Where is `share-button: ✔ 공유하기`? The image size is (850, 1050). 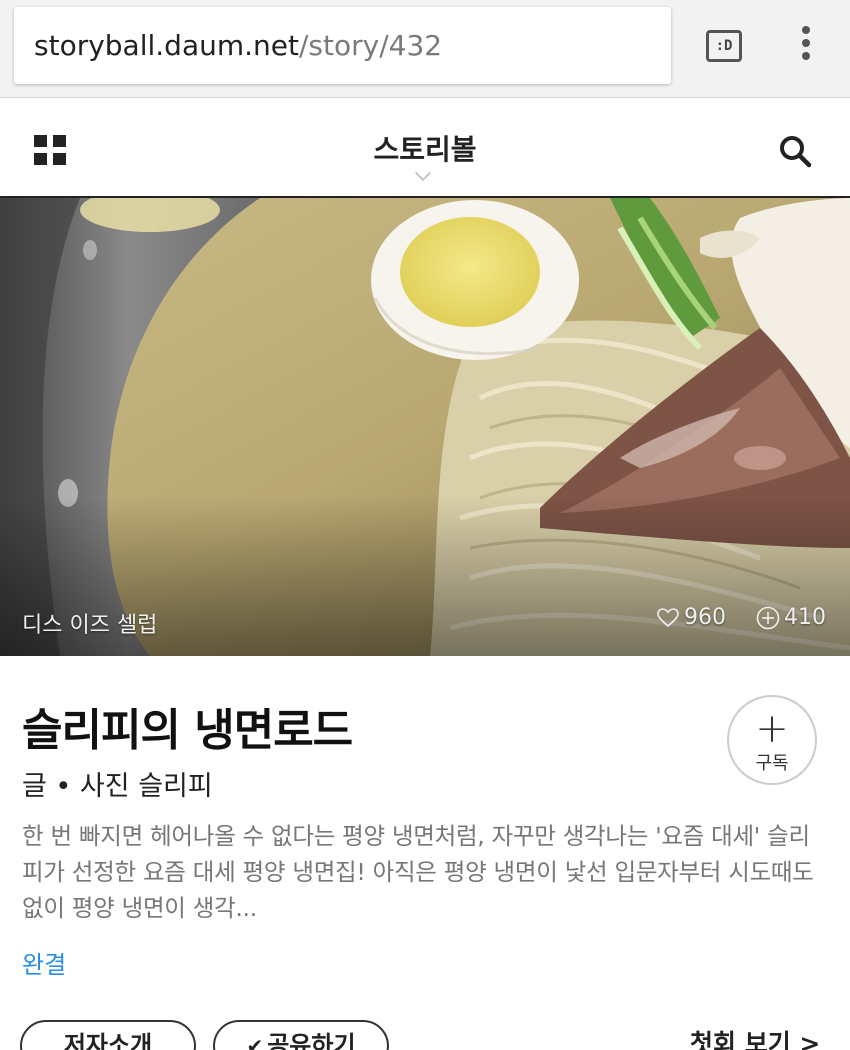
share-button: ✔ 공유하기 is located at coordinates (301, 1035).